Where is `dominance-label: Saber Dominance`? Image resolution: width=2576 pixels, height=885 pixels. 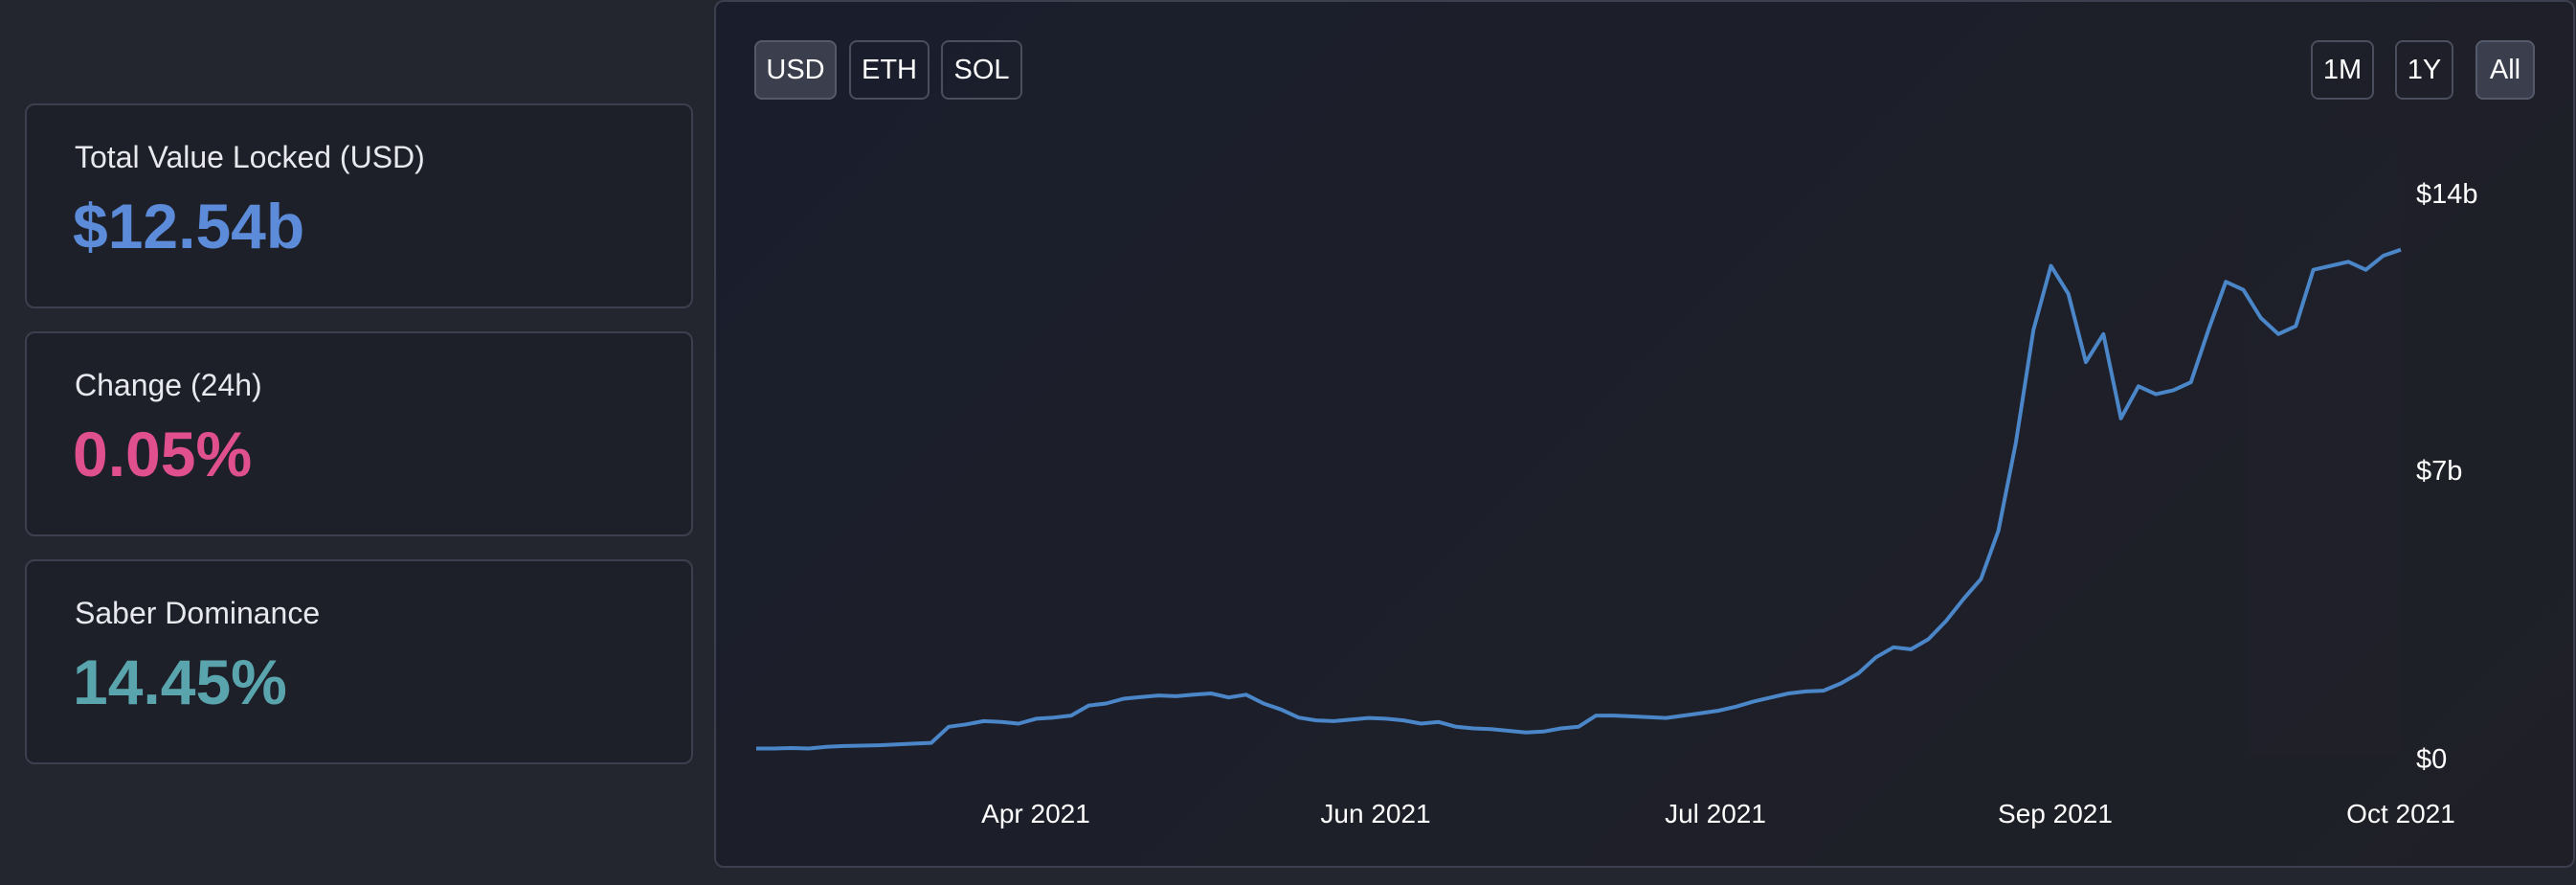 dominance-label: Saber Dominance is located at coordinates (198, 613).